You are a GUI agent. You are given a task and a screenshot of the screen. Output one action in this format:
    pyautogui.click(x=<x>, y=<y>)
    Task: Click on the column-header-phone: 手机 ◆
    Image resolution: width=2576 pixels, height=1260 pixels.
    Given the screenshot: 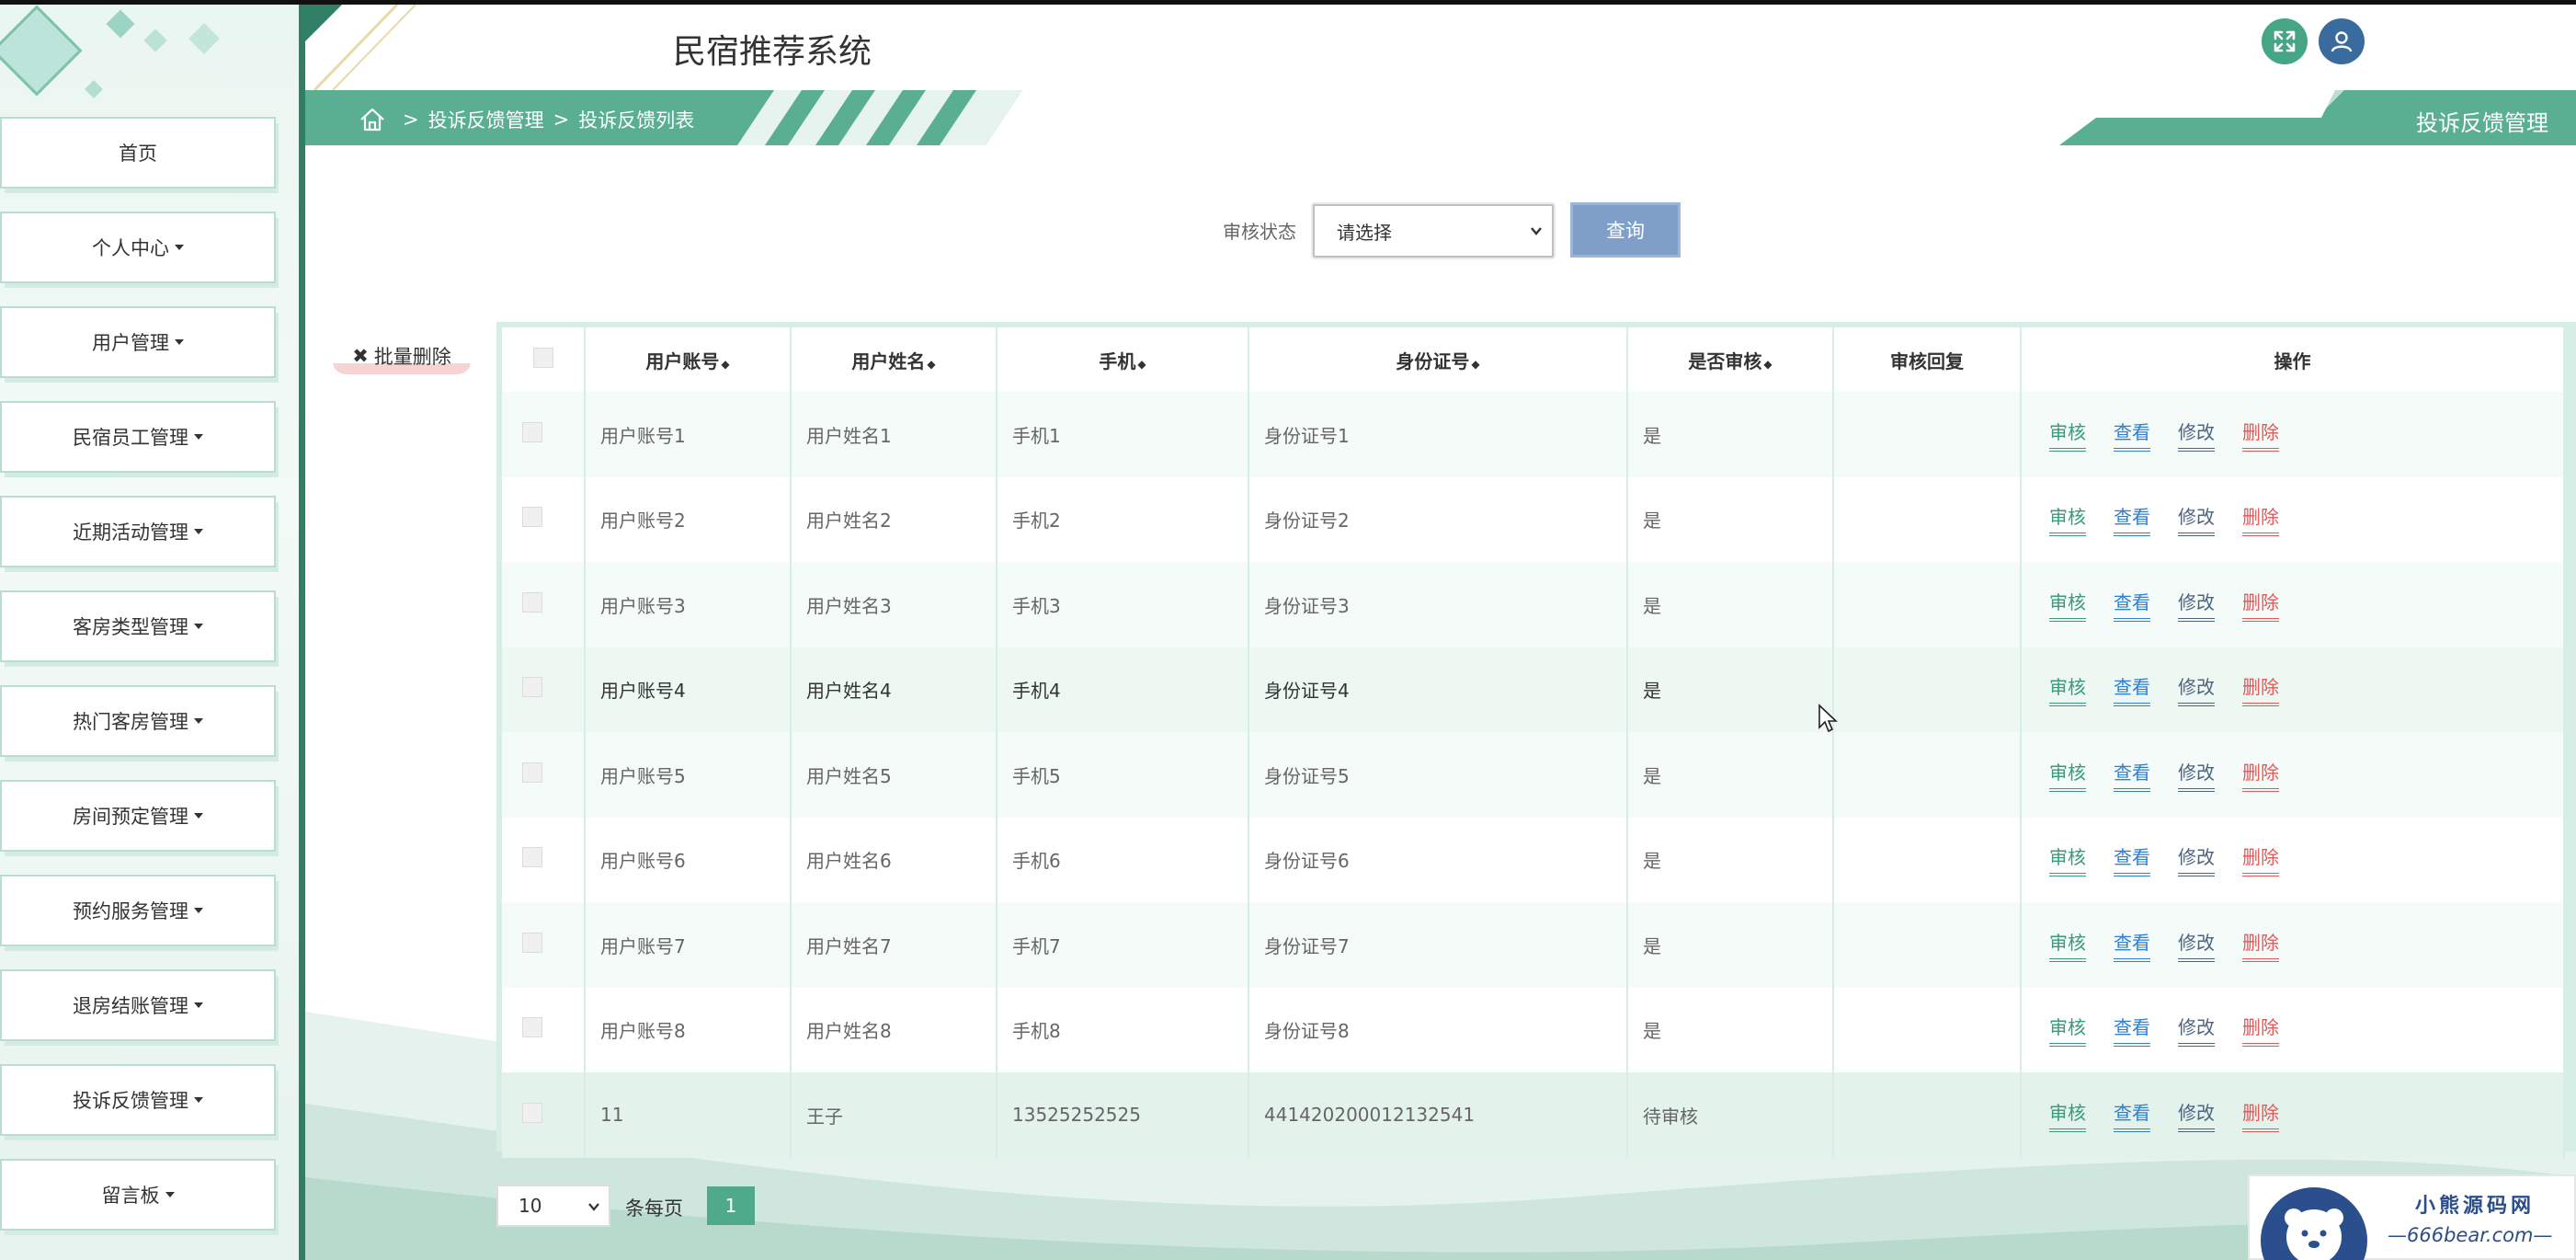 What is the action you would take?
    pyautogui.click(x=1123, y=359)
    